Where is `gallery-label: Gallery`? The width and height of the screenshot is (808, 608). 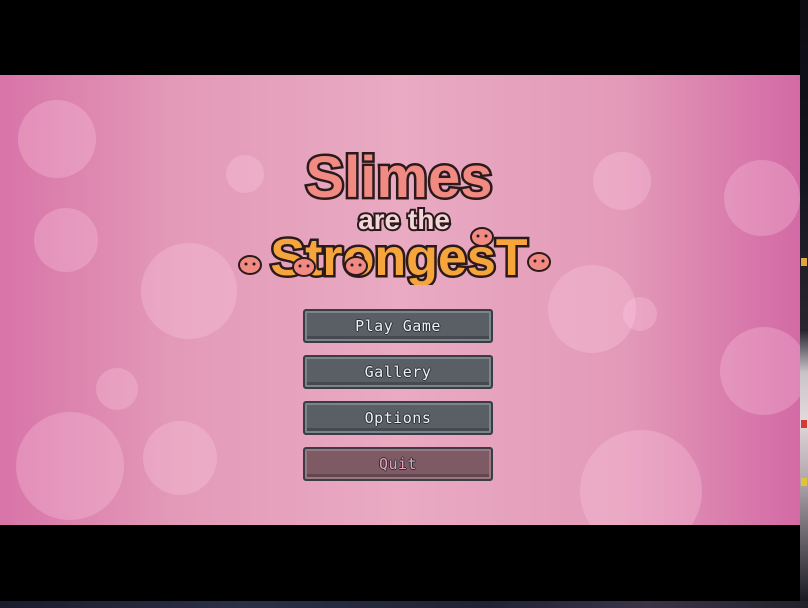
gallery-label: Gallery is located at coordinates (398, 372).